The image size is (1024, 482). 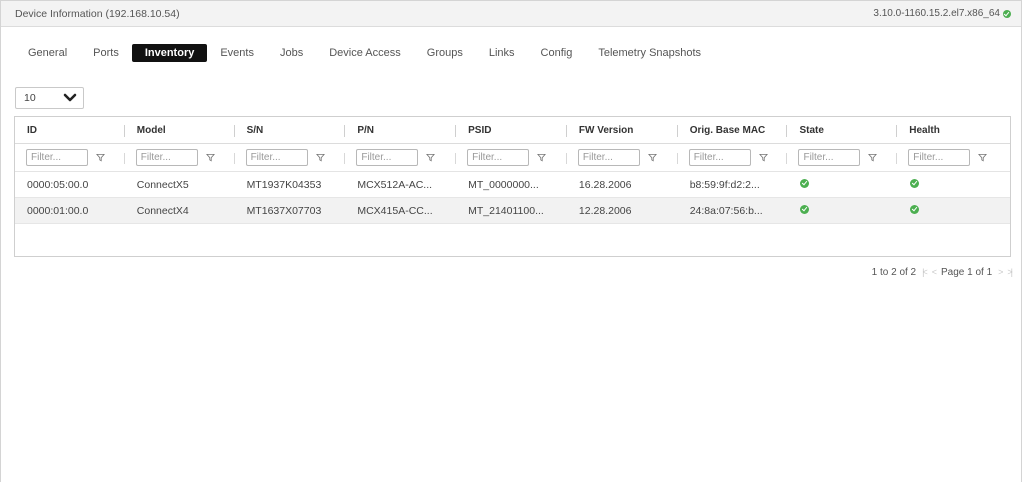 I want to click on cell-id: 0000:01:00.0, so click(x=58, y=210).